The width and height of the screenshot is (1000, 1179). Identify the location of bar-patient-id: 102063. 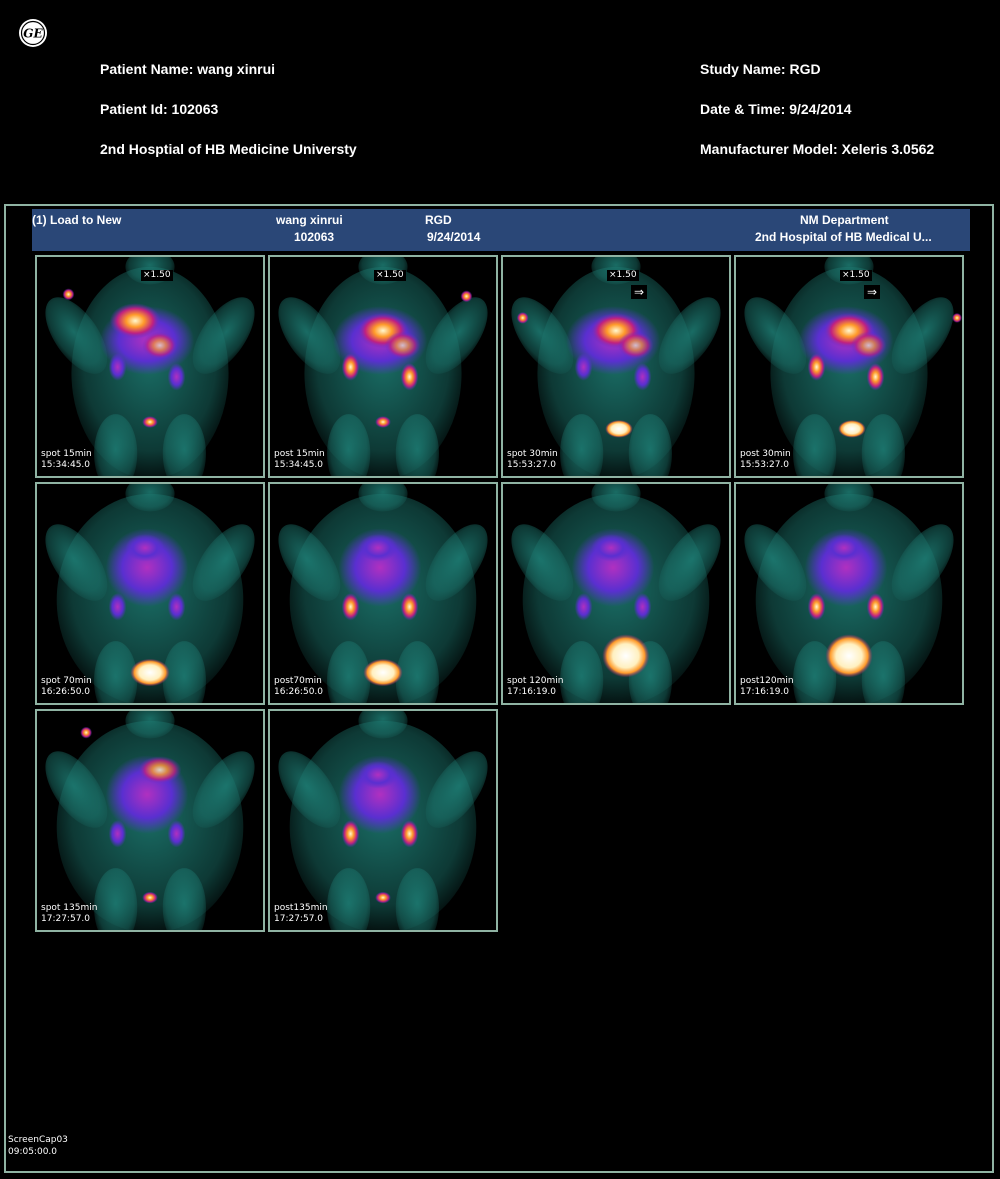
(314, 237).